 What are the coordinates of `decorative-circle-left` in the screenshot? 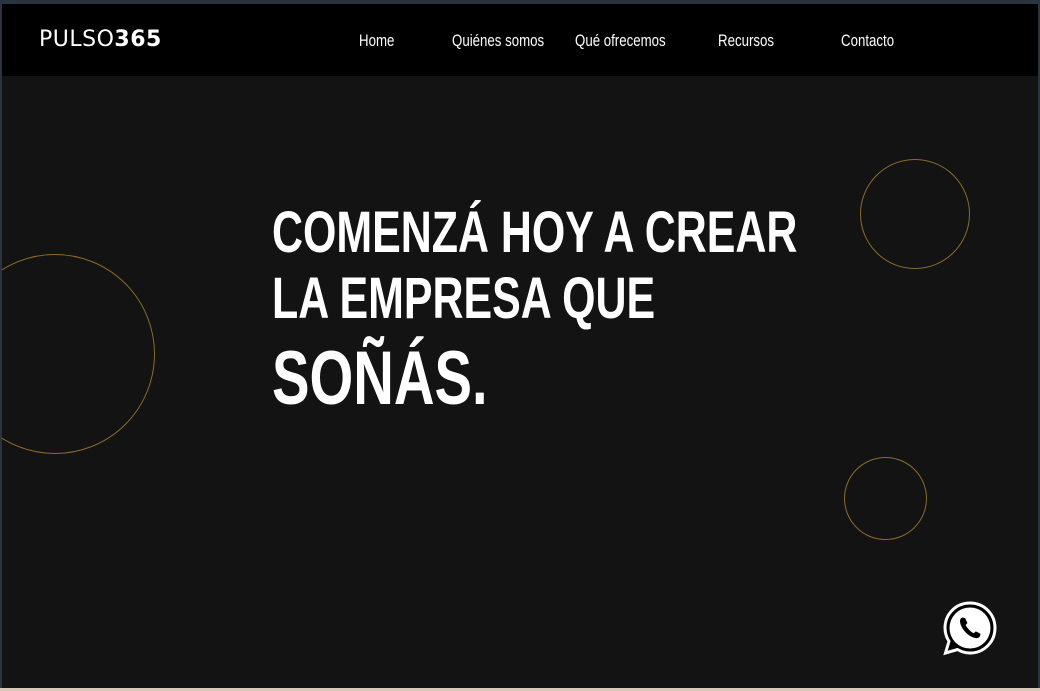 It's located at (78, 354).